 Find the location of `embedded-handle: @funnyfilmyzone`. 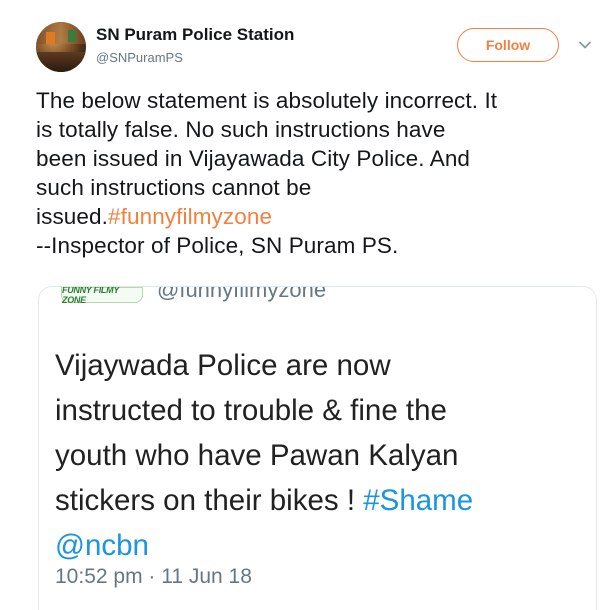

embedded-handle: @funnyfilmyzone is located at coordinates (242, 294).